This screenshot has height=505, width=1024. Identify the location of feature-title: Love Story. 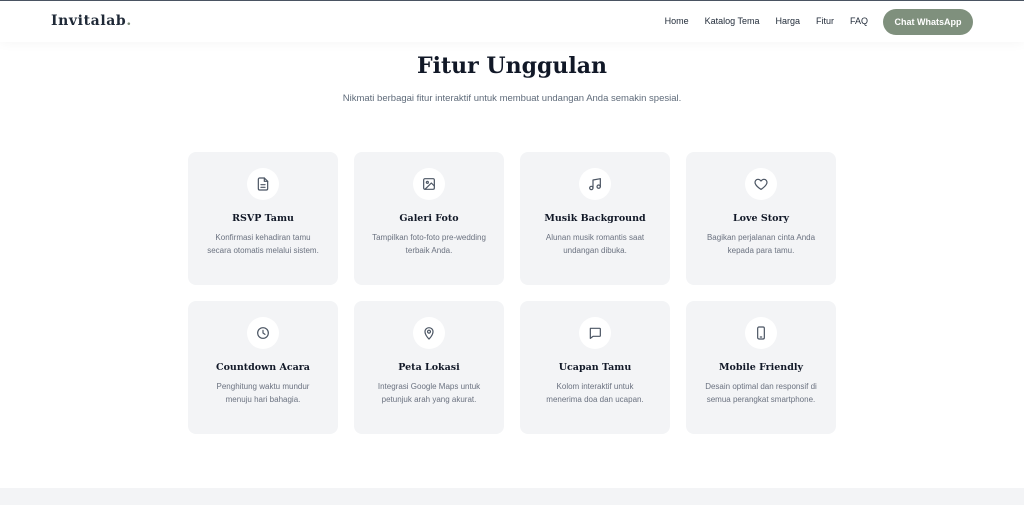
(761, 218).